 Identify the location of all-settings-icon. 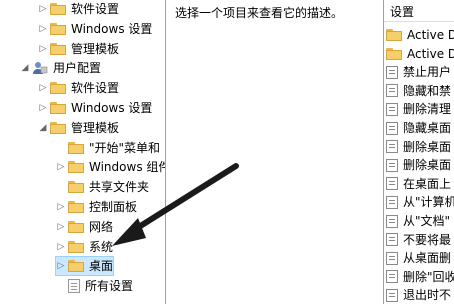
(74, 286).